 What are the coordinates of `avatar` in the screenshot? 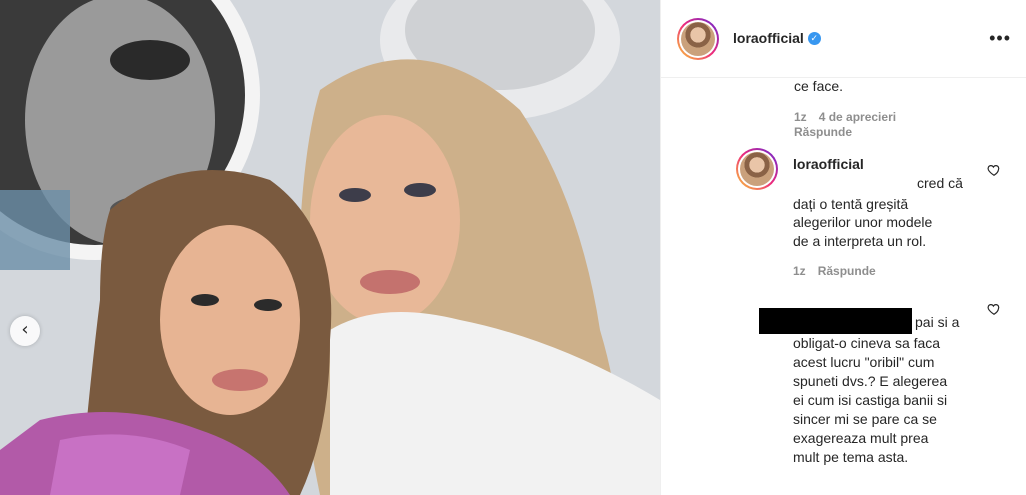 It's located at (698, 39).